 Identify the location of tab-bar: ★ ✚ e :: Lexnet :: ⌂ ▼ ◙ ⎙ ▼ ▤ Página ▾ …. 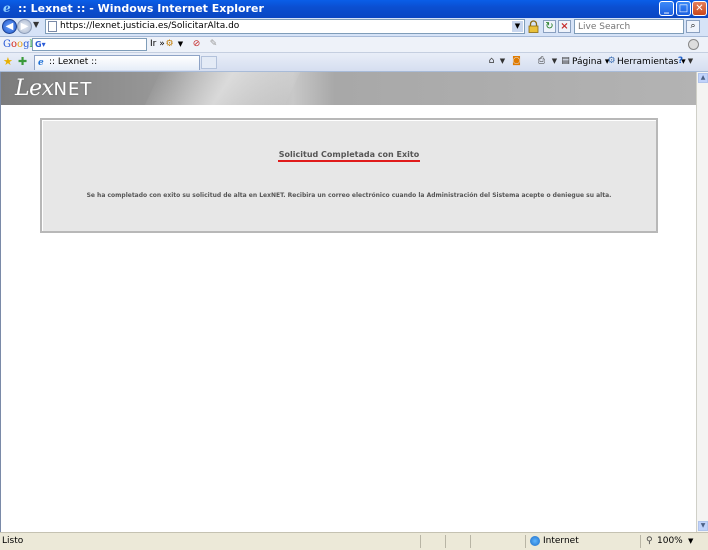
(354, 62).